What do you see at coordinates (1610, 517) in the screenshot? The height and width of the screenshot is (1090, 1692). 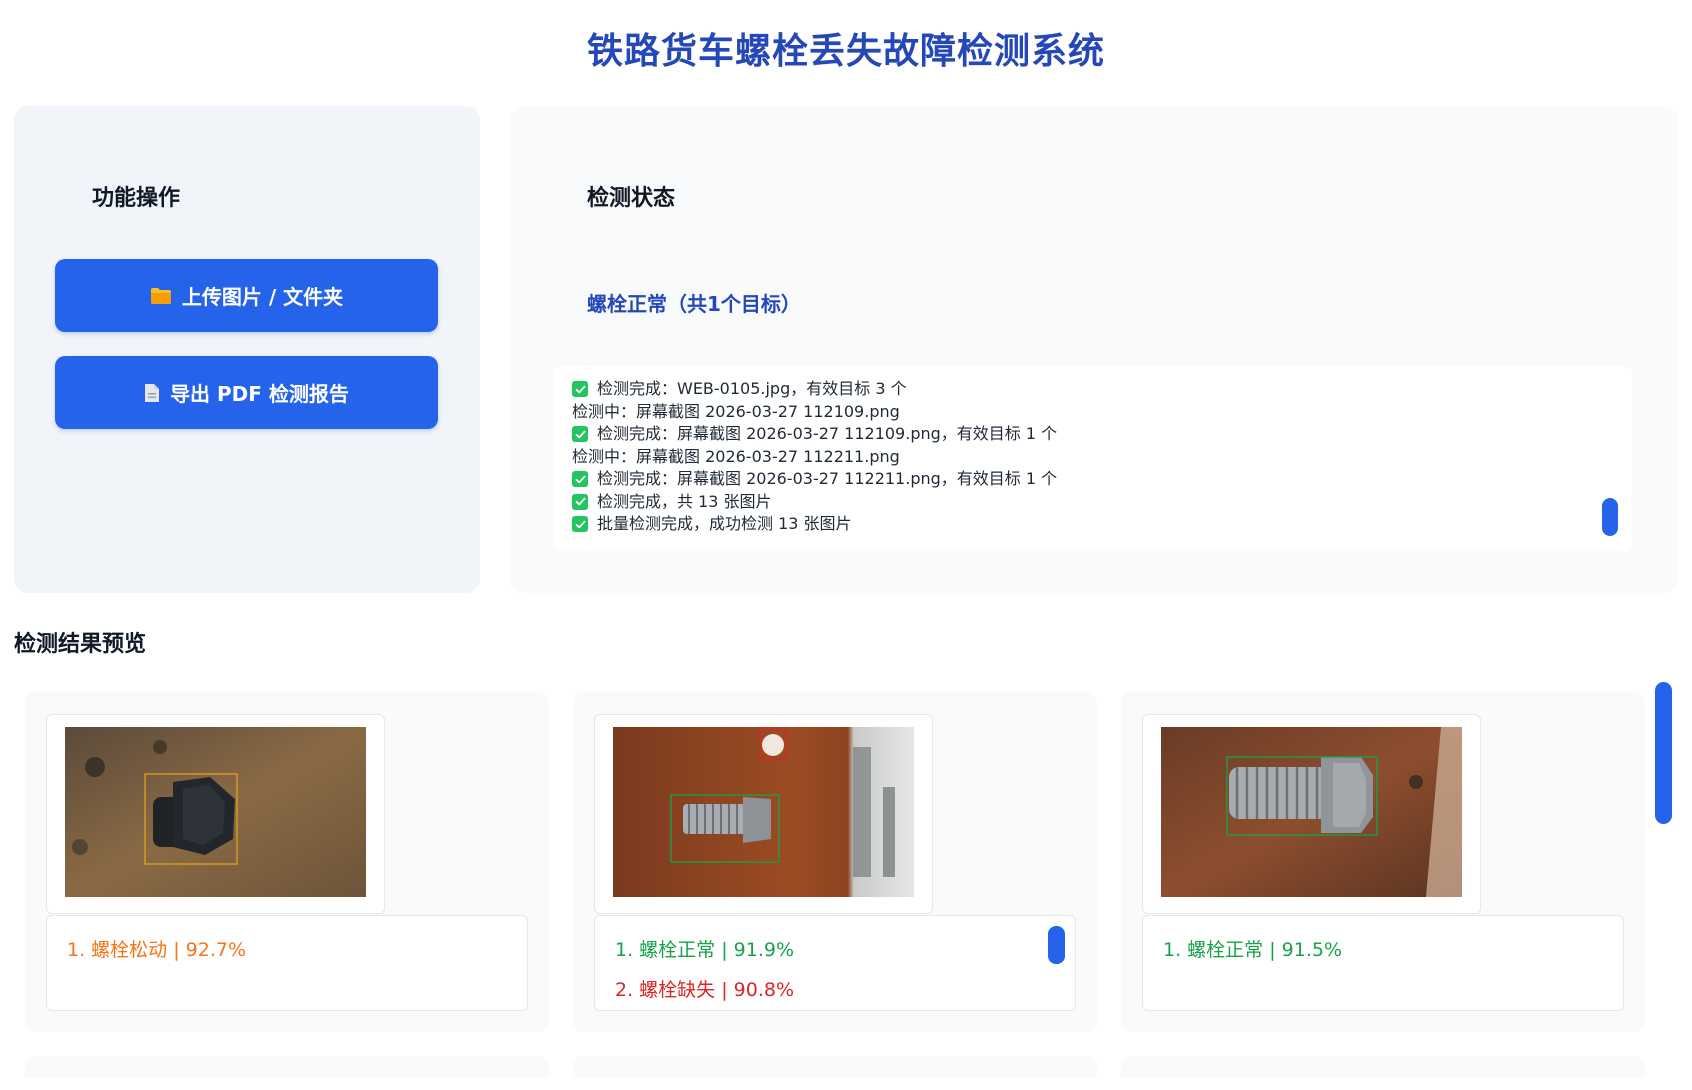 I see `log-scrollbar` at bounding box center [1610, 517].